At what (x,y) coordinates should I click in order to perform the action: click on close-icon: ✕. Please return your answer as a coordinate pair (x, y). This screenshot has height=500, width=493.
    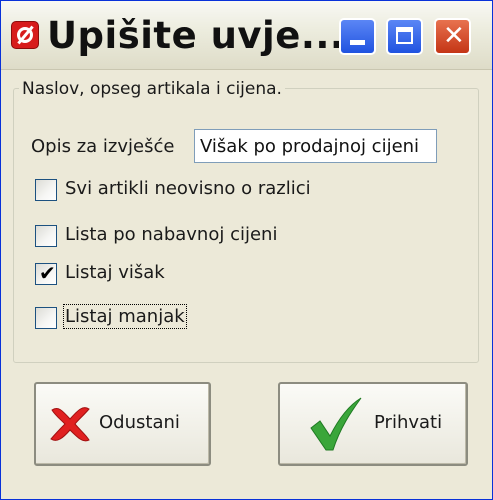
    Looking at the image, I should click on (454, 36).